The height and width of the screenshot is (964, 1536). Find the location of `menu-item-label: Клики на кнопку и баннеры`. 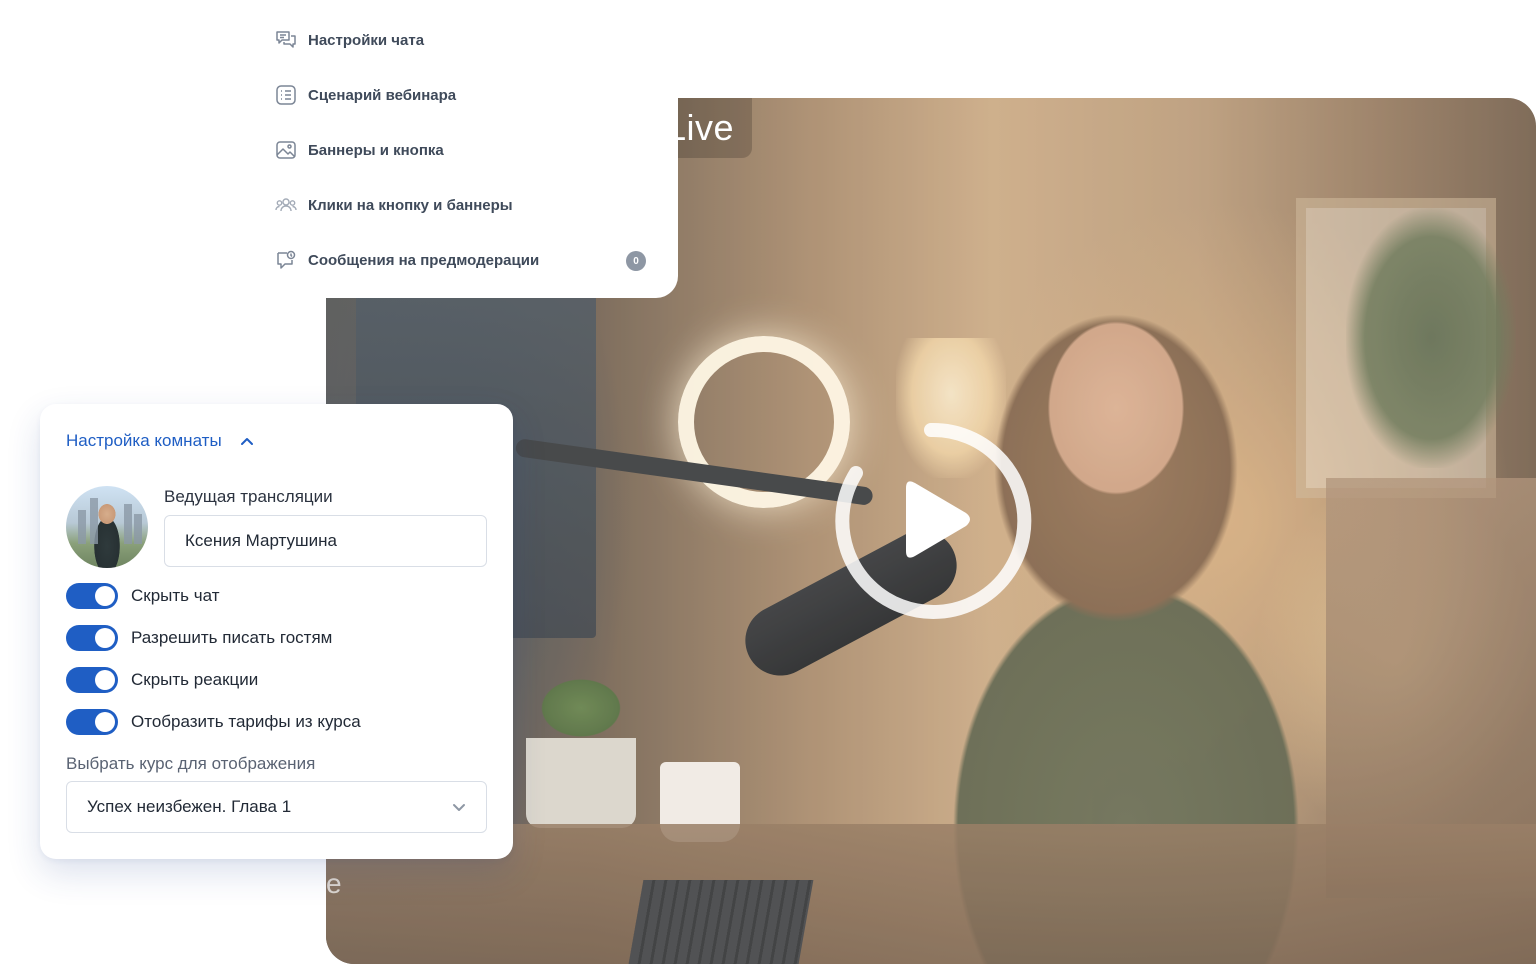

menu-item-label: Клики на кнопку и баннеры is located at coordinates (410, 205).